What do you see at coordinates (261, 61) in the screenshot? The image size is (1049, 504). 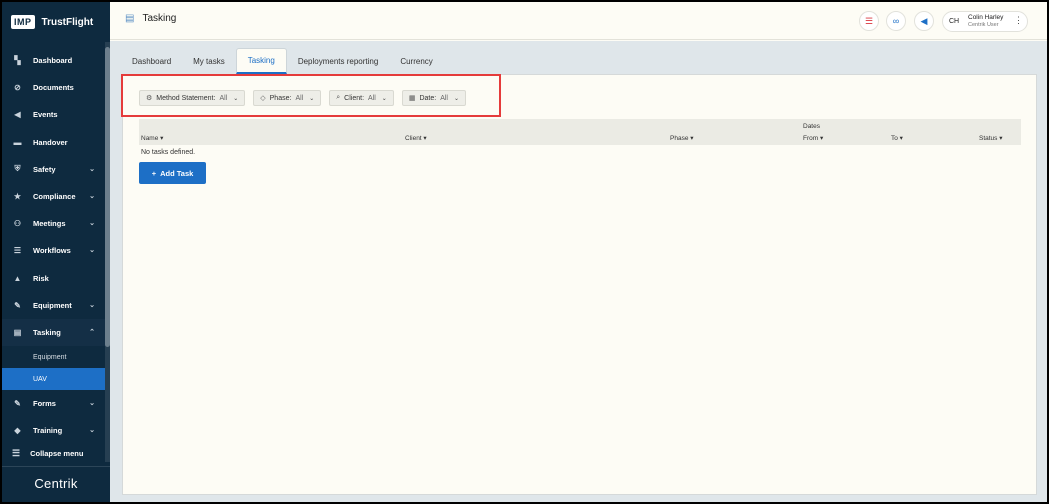 I see `tab-tasking: Tasking` at bounding box center [261, 61].